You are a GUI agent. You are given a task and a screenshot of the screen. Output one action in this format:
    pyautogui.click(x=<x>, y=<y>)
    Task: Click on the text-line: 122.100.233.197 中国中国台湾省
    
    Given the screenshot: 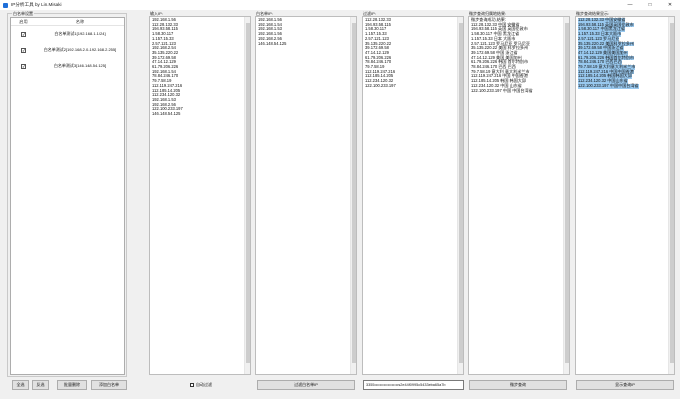 What is the action you would take?
    pyautogui.click(x=608, y=85)
    